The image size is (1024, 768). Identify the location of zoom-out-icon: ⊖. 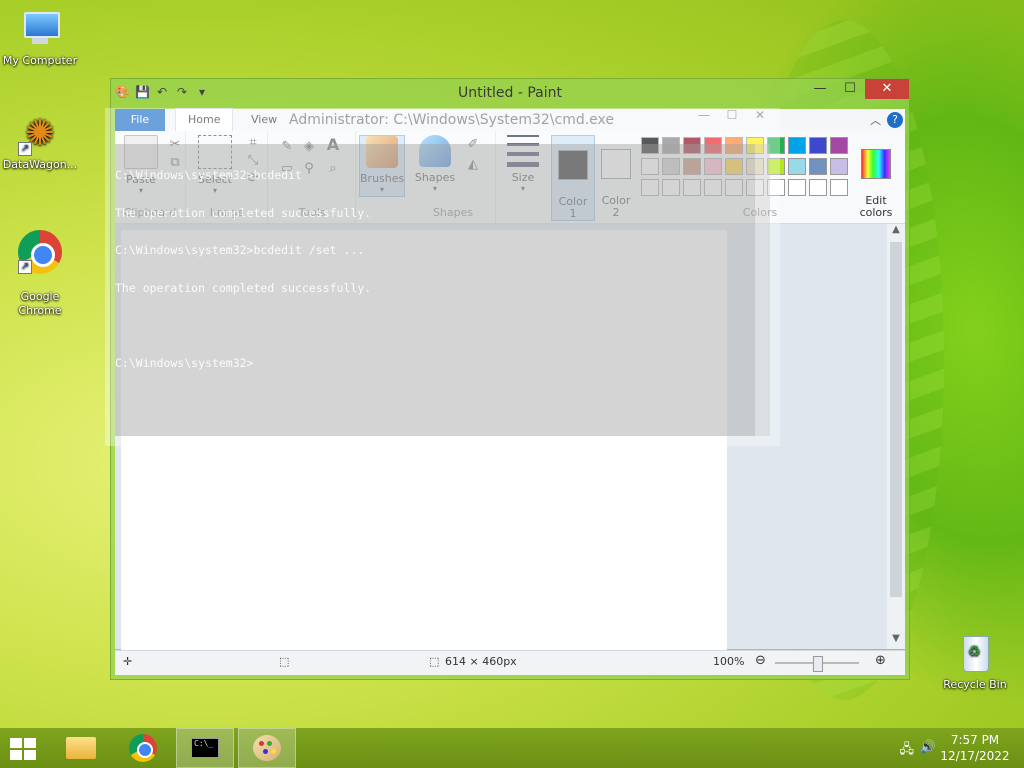
(760, 660).